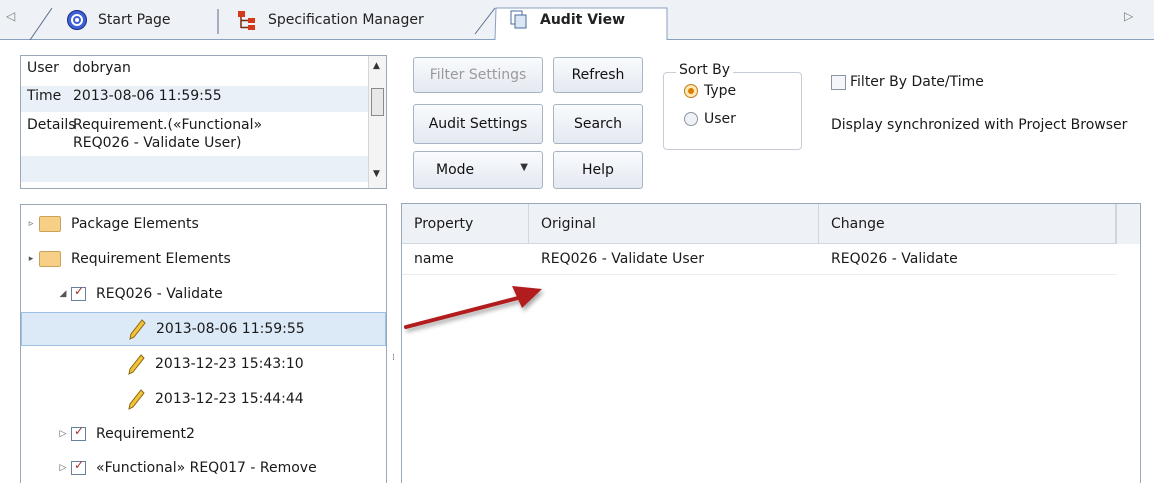 The image size is (1154, 483). I want to click on cell-change: REQ026 - Validate, so click(894, 259).